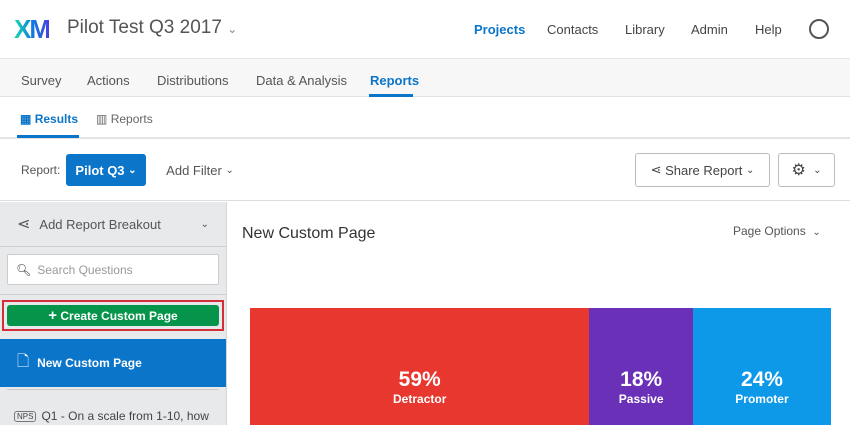  Describe the element at coordinates (32, 29) in the screenshot. I see `xm-logo: XM` at that location.